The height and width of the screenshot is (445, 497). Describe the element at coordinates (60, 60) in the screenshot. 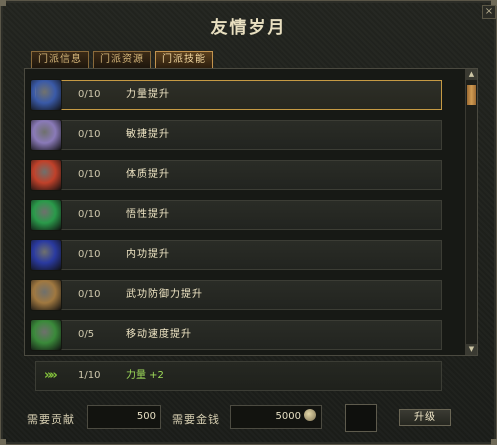

I see `tab-sect-info: 门派信息` at that location.